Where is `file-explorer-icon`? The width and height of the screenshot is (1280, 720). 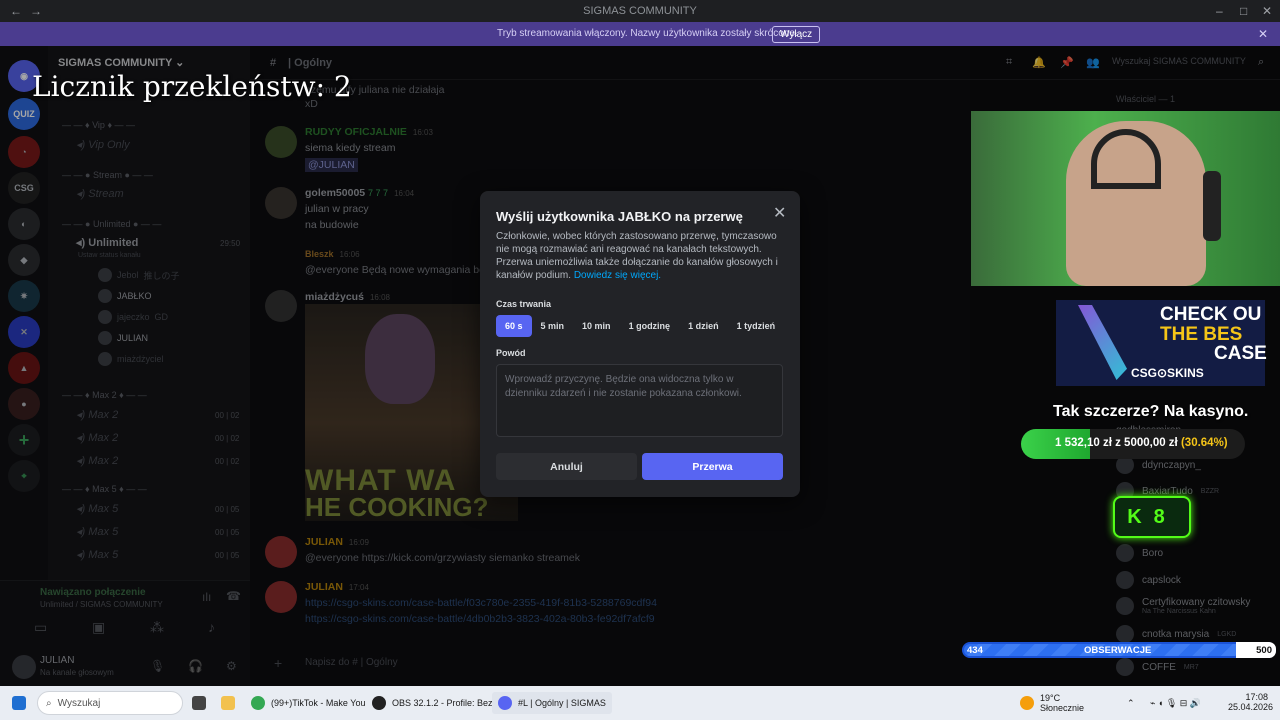
file-explorer-icon is located at coordinates (228, 703).